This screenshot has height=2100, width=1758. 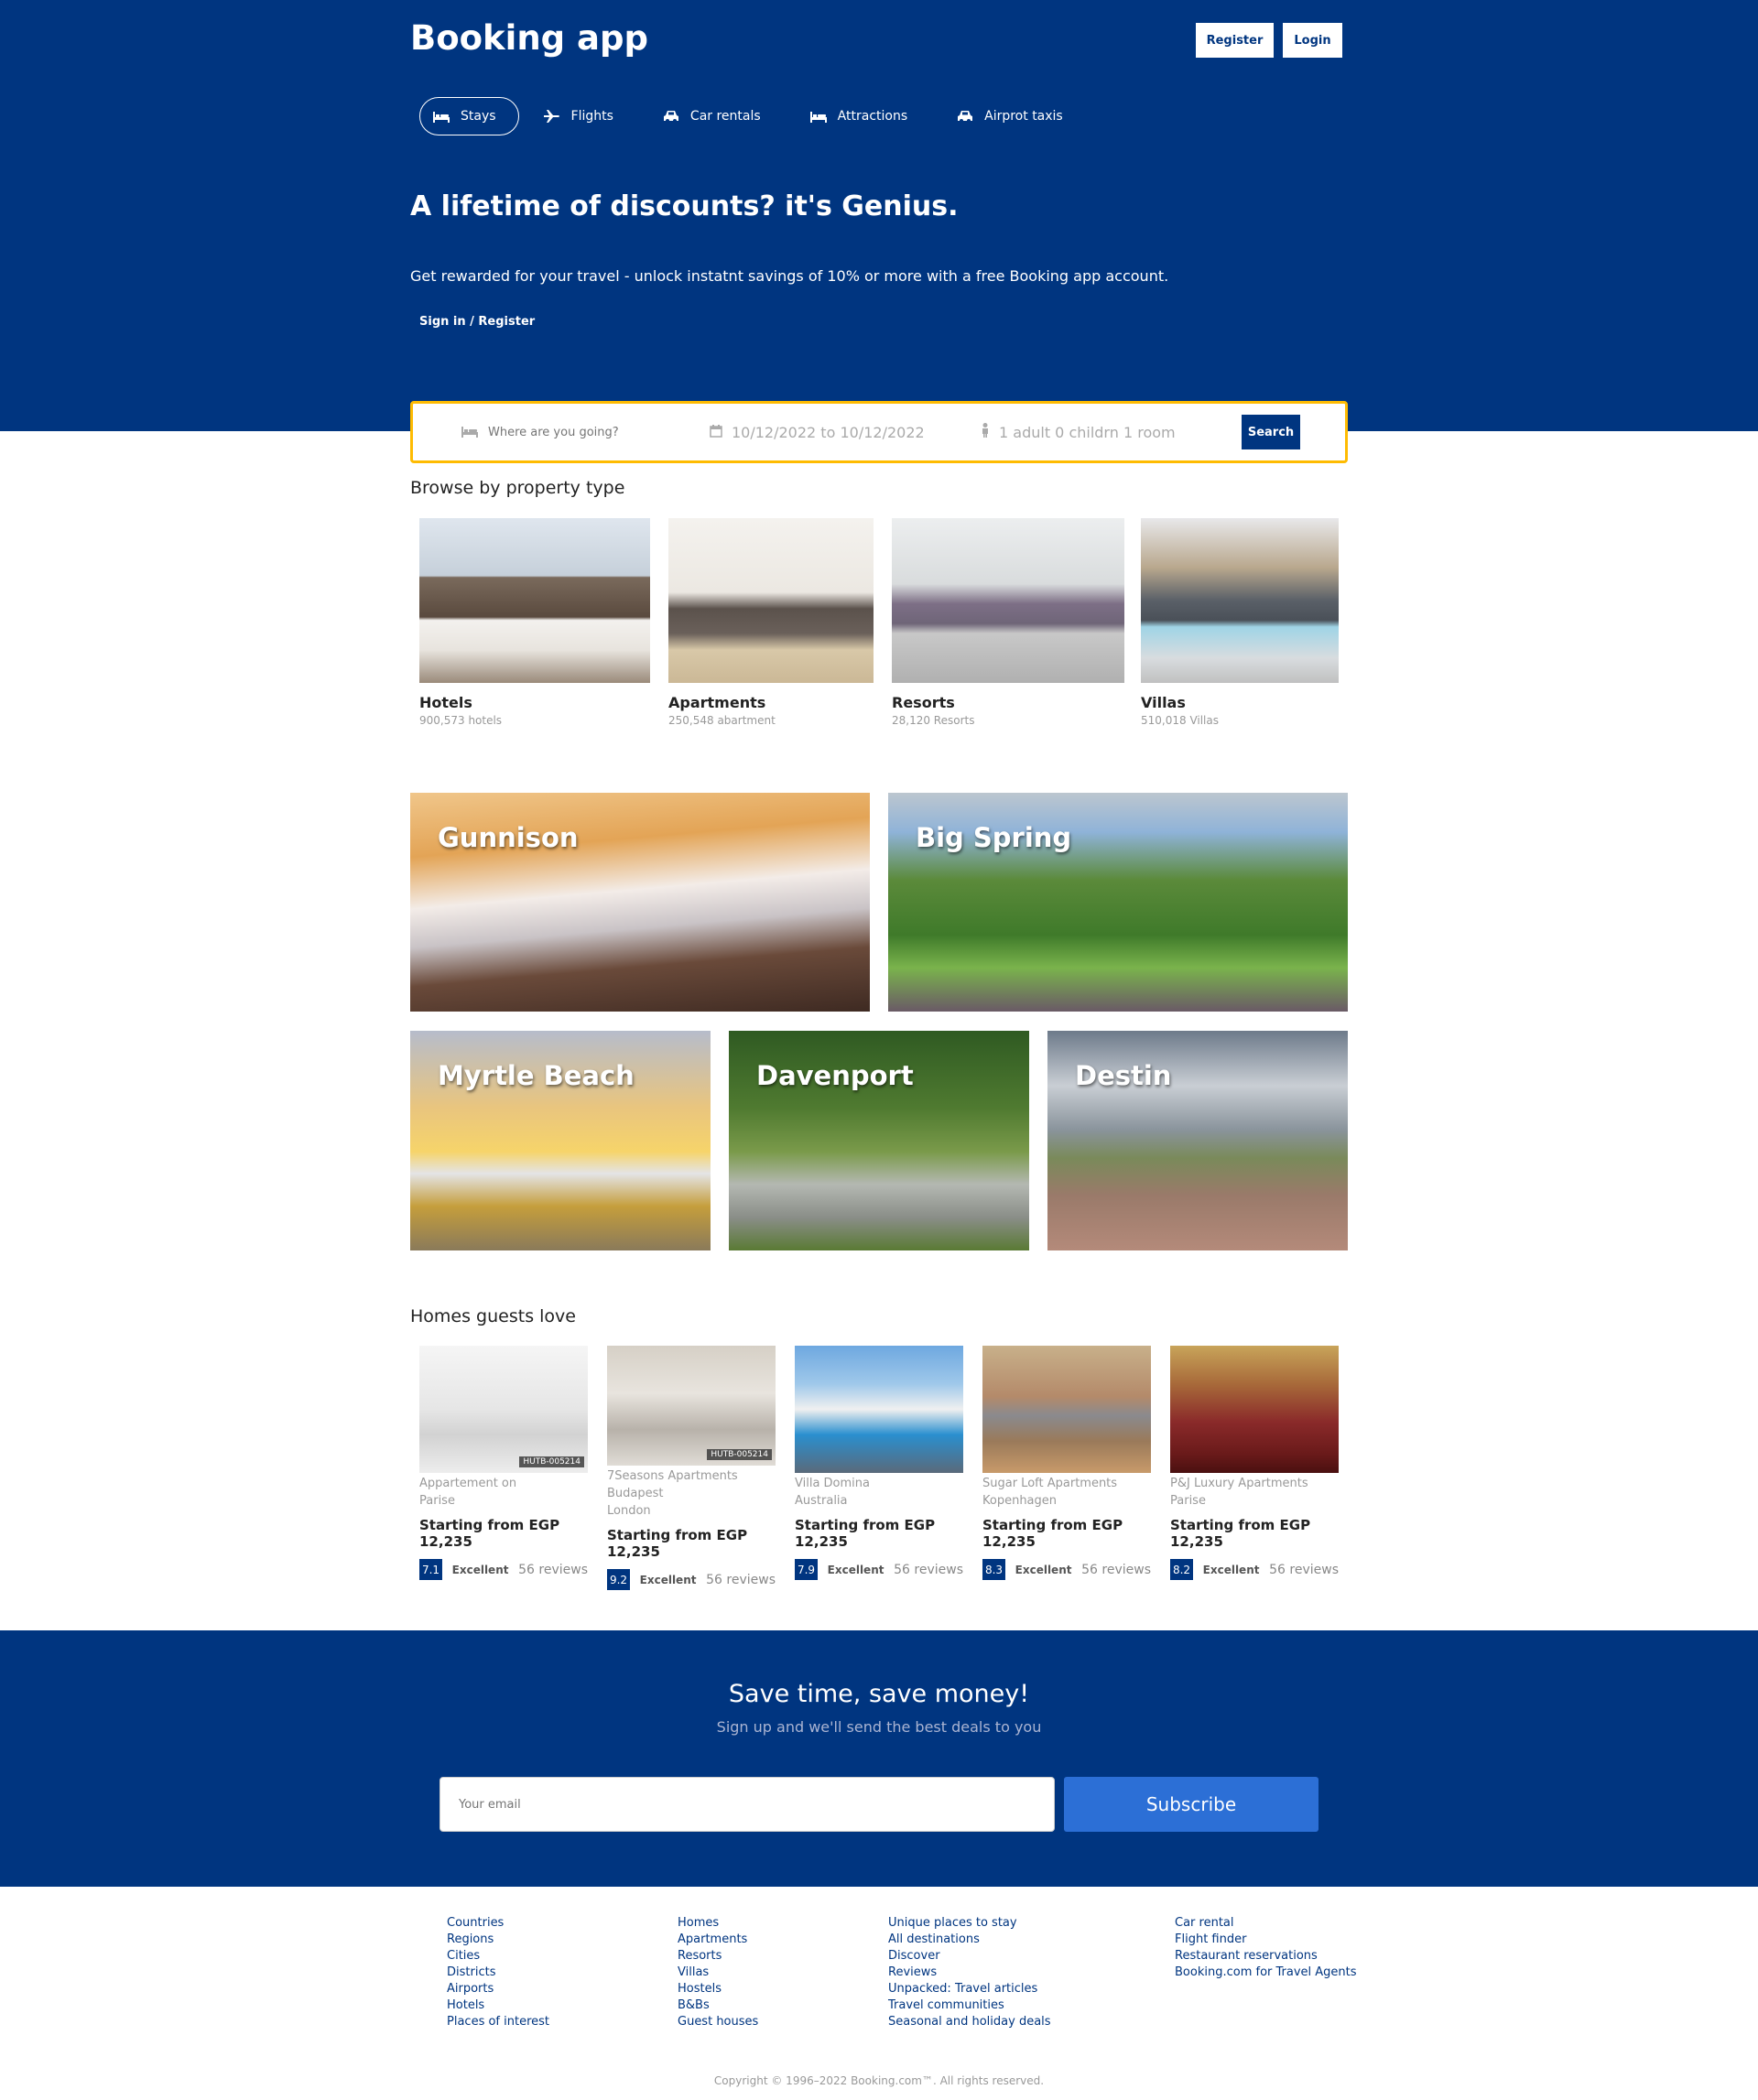 I want to click on destination-field, so click(x=575, y=432).